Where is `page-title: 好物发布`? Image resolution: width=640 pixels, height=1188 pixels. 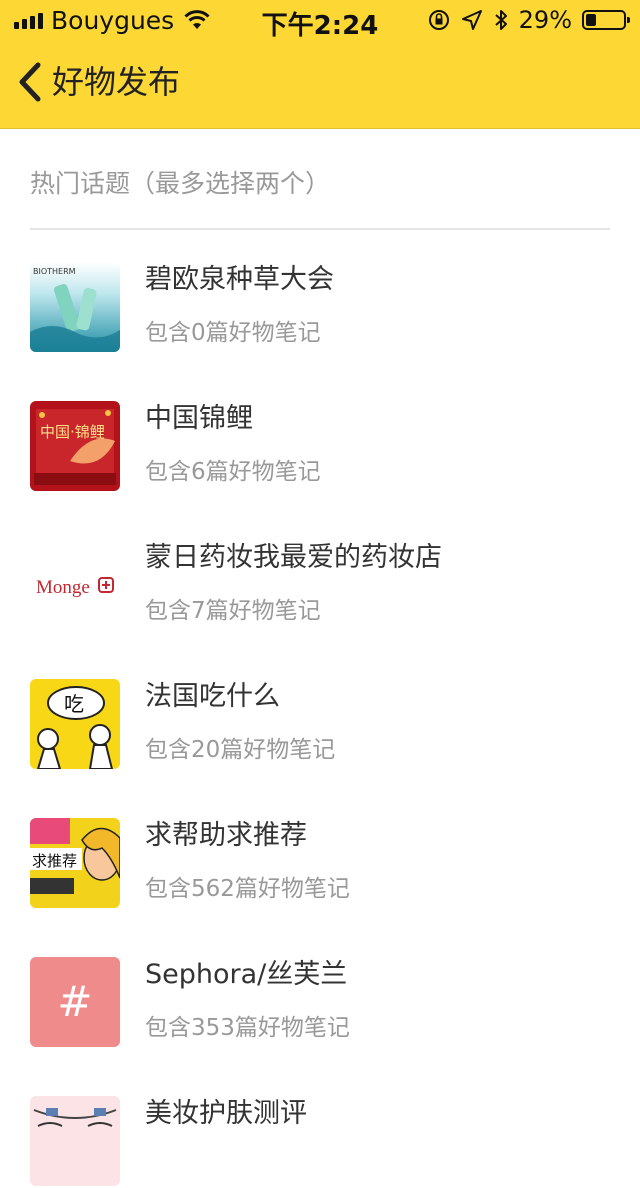 page-title: 好物发布 is located at coordinates (116, 82).